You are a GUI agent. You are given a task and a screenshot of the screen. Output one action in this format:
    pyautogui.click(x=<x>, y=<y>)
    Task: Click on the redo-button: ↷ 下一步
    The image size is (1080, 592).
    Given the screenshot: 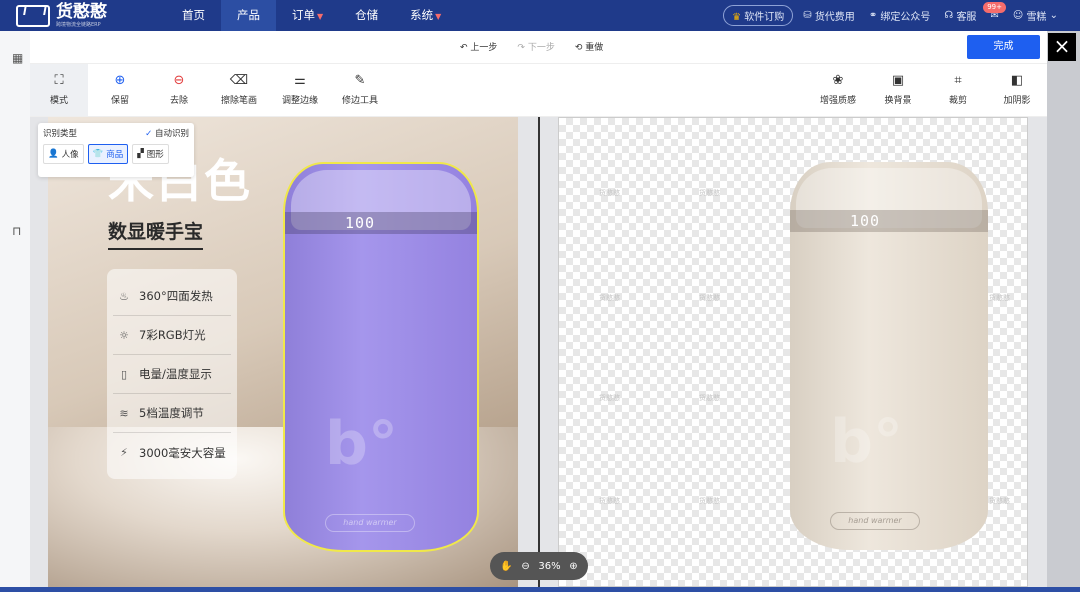 What is the action you would take?
    pyautogui.click(x=535, y=46)
    